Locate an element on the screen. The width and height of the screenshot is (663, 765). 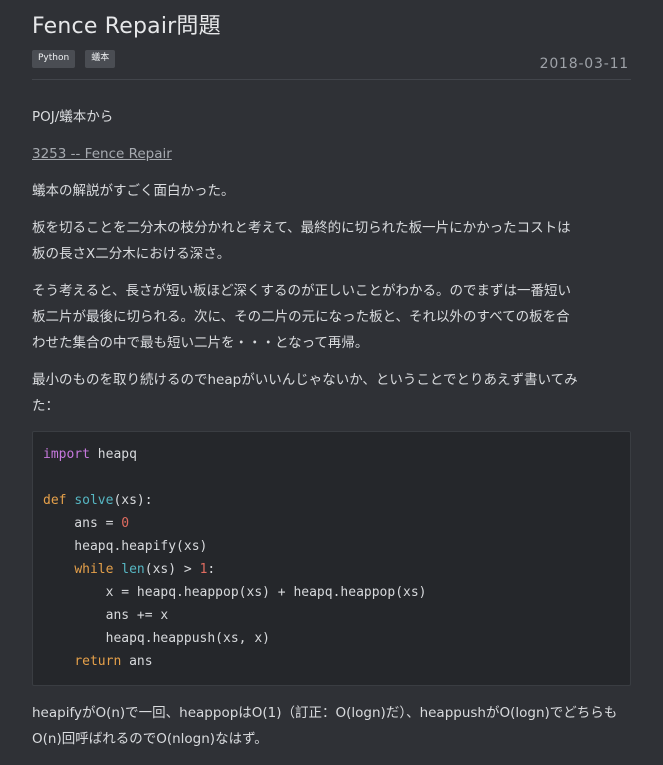
code-line: def solve(xs): is located at coordinates (98, 500).